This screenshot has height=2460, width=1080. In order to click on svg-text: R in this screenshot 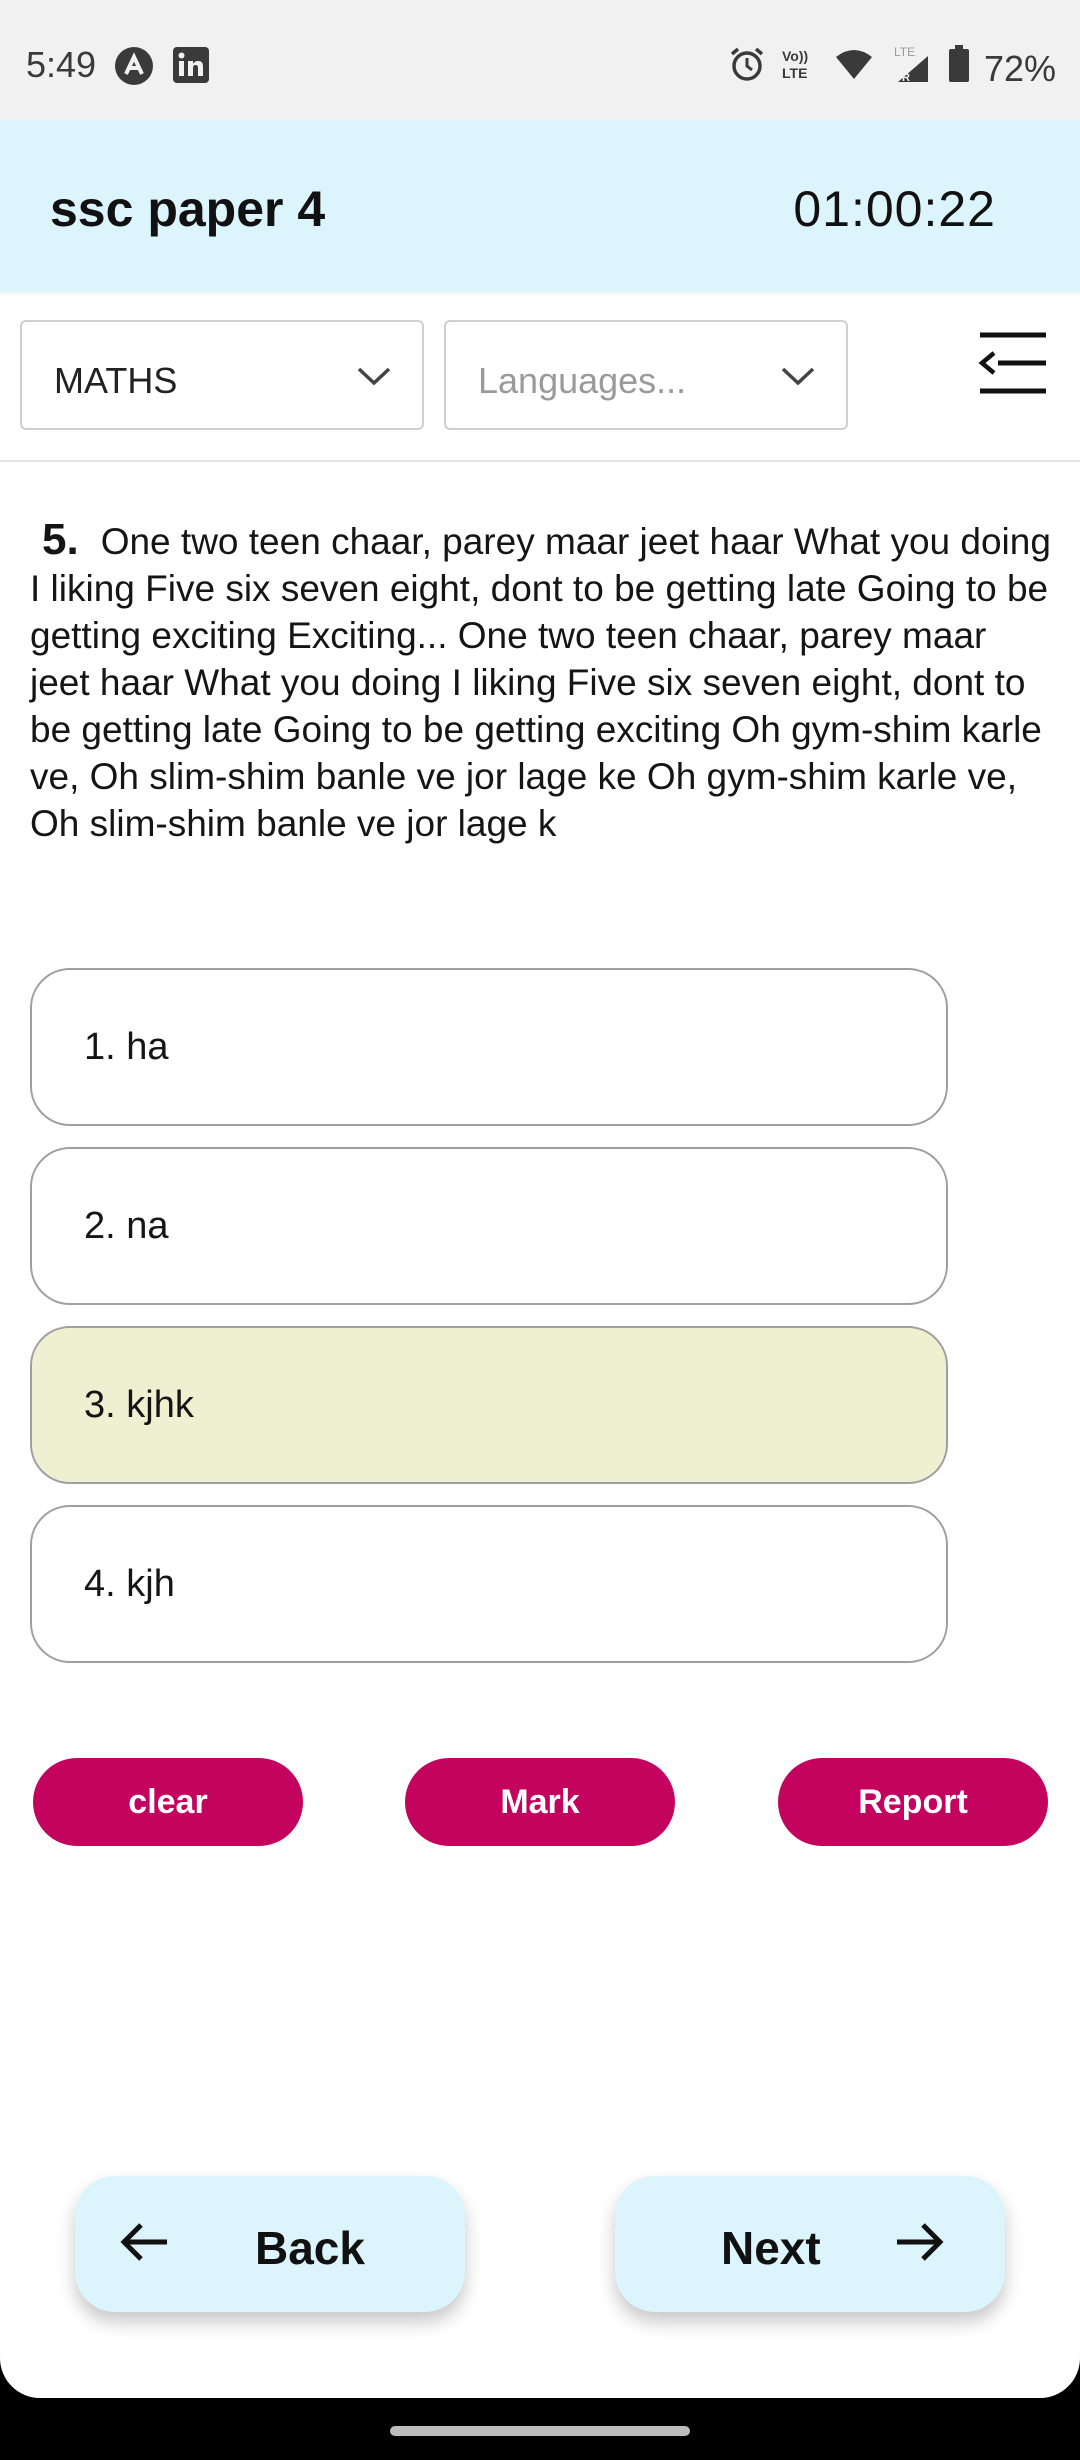, I will do `click(906, 78)`.